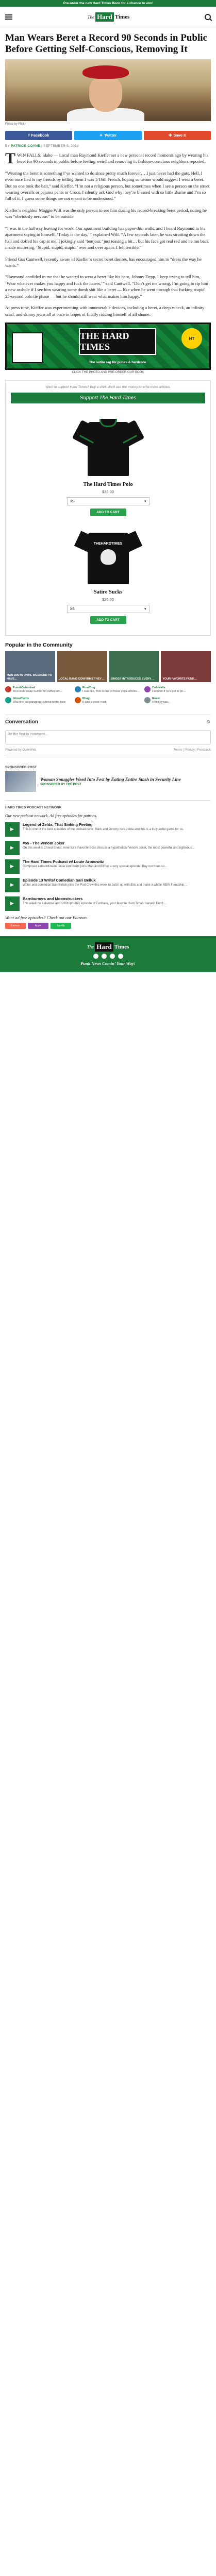 Image resolution: width=216 pixels, height=2576 pixels. I want to click on terms-links: Terms | Privacy | Feedback, so click(193, 750).